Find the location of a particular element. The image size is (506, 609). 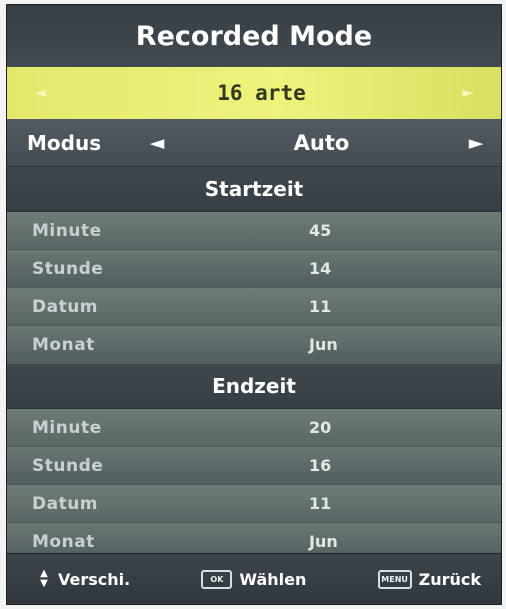

footer-move: ▲ ▼ Verschi. is located at coordinates (84, 578).